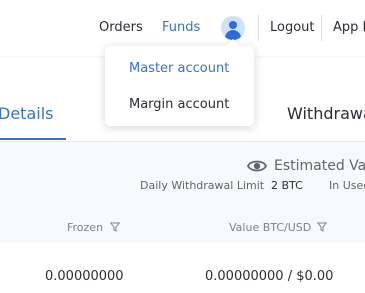 This screenshot has height=293, width=365. I want to click on dropdown-item-margin-account: Margin account, so click(179, 104).